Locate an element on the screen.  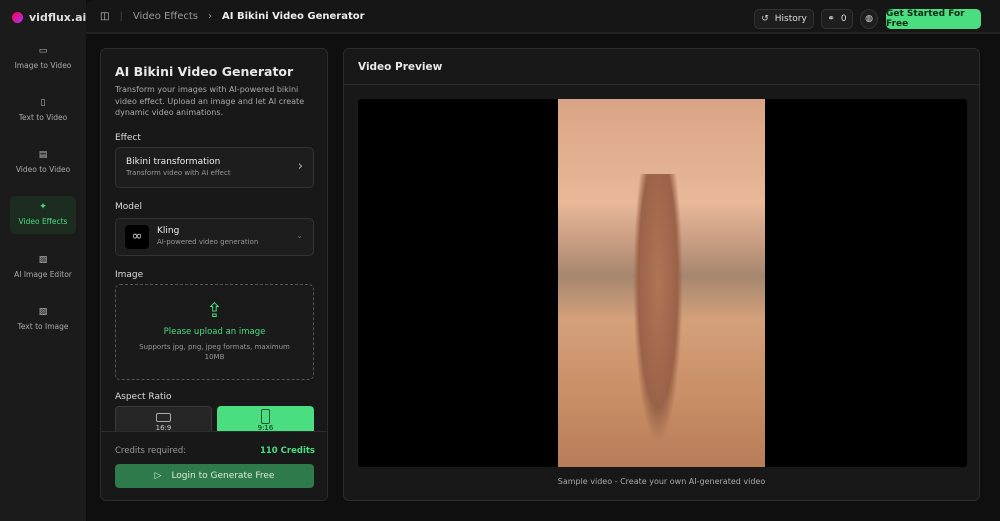
kling-logo-icon: ∞ is located at coordinates (137, 237).